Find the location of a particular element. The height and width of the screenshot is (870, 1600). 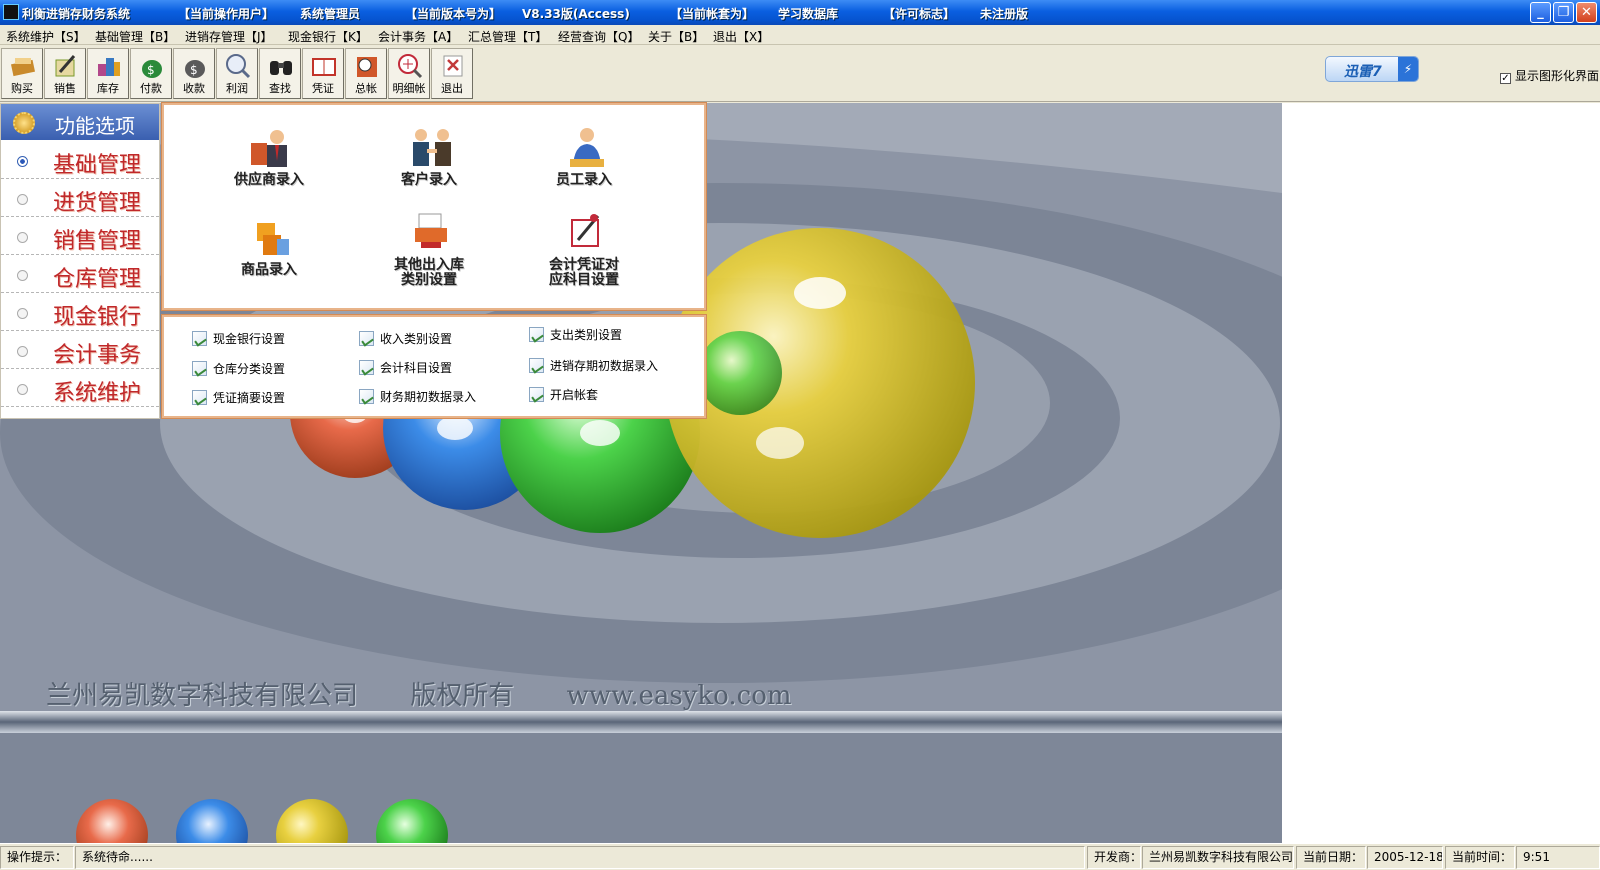

minimize-button: _ is located at coordinates (1540, 12).